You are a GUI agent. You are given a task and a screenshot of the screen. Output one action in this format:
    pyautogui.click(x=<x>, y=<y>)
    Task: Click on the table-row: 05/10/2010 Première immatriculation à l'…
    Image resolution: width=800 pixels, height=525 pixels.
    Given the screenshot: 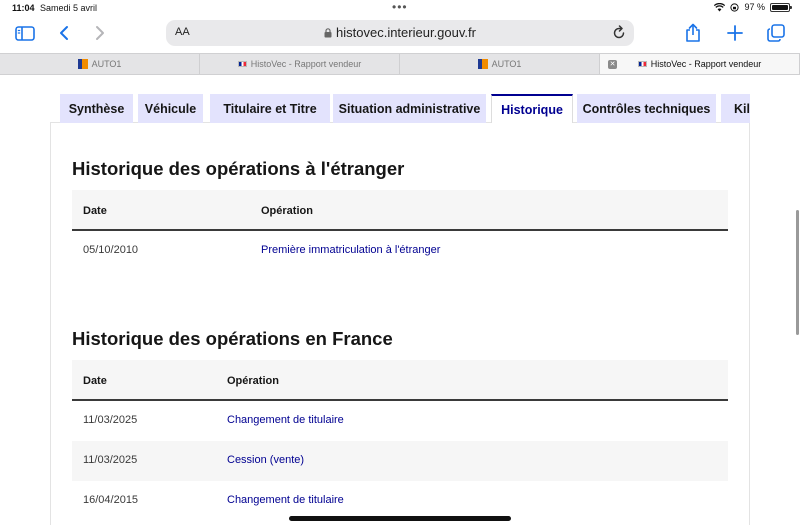 What is the action you would take?
    pyautogui.click(x=400, y=251)
    